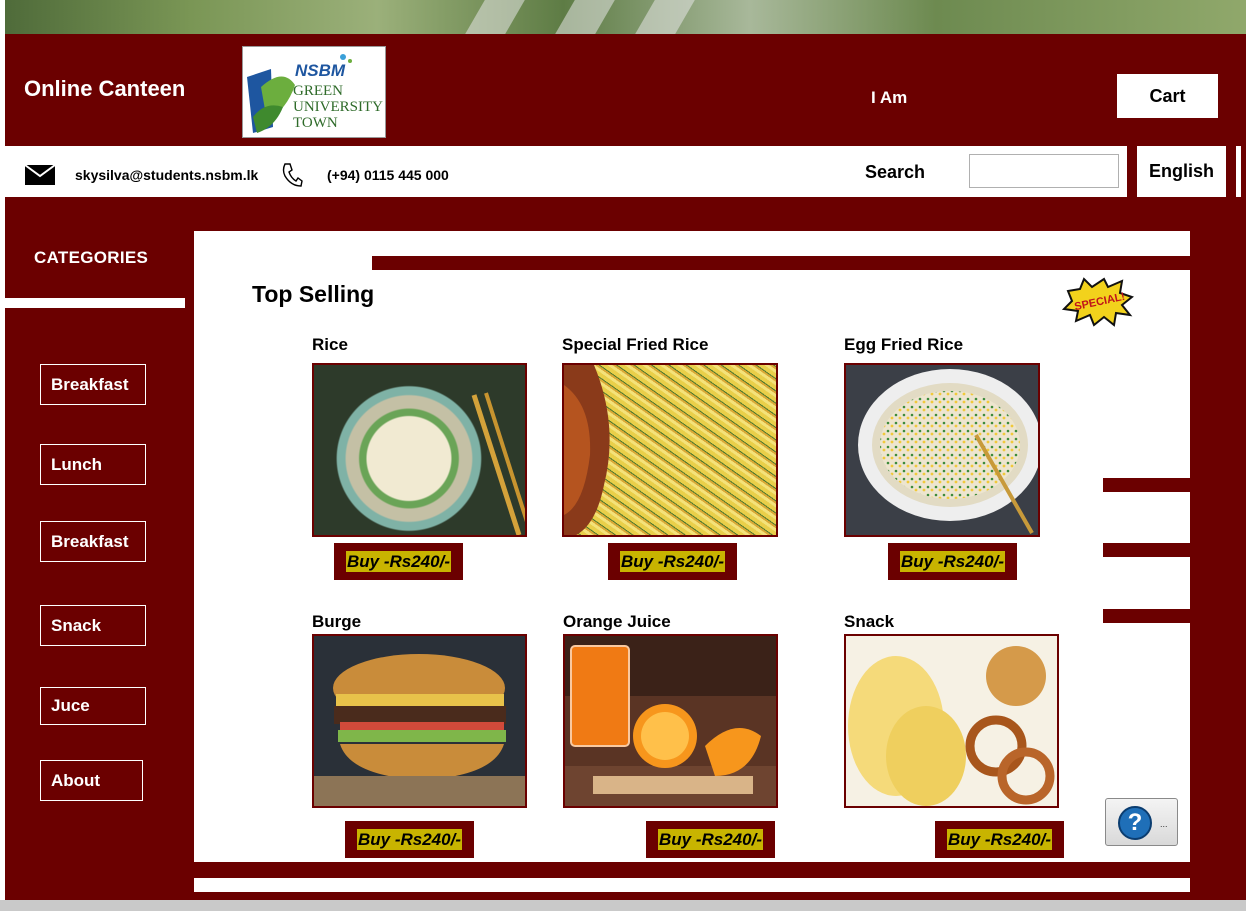 The width and height of the screenshot is (1246, 911). What do you see at coordinates (338, 107) in the screenshot?
I see `logo-text: GREEN UNIVERSITY TOWN` at bounding box center [338, 107].